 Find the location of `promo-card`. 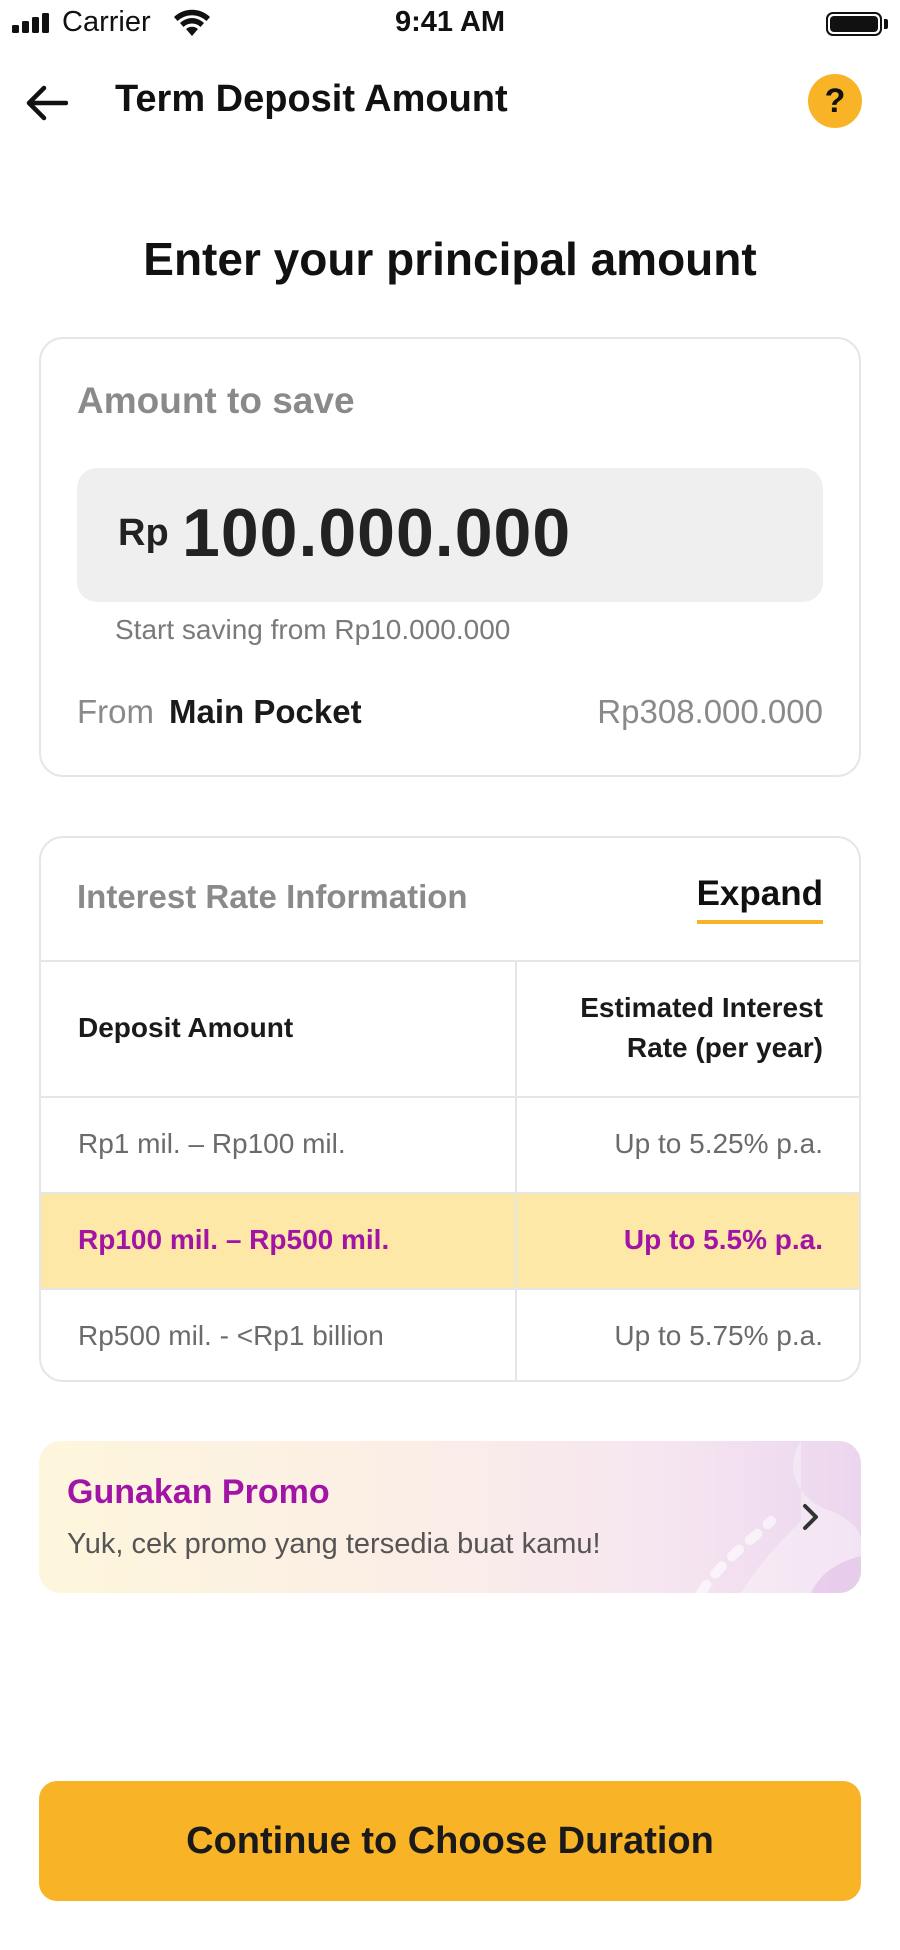

promo-card is located at coordinates (450, 1517).